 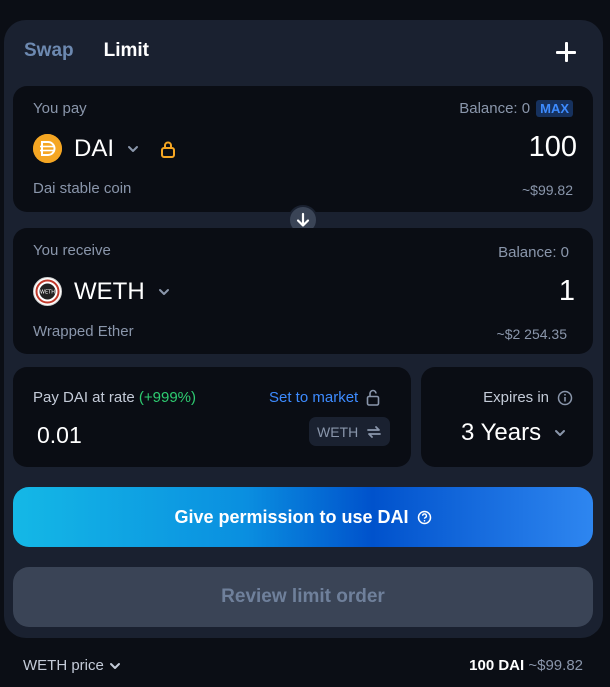 What do you see at coordinates (338, 431) in the screenshot?
I see `rate-unit-label: WETH` at bounding box center [338, 431].